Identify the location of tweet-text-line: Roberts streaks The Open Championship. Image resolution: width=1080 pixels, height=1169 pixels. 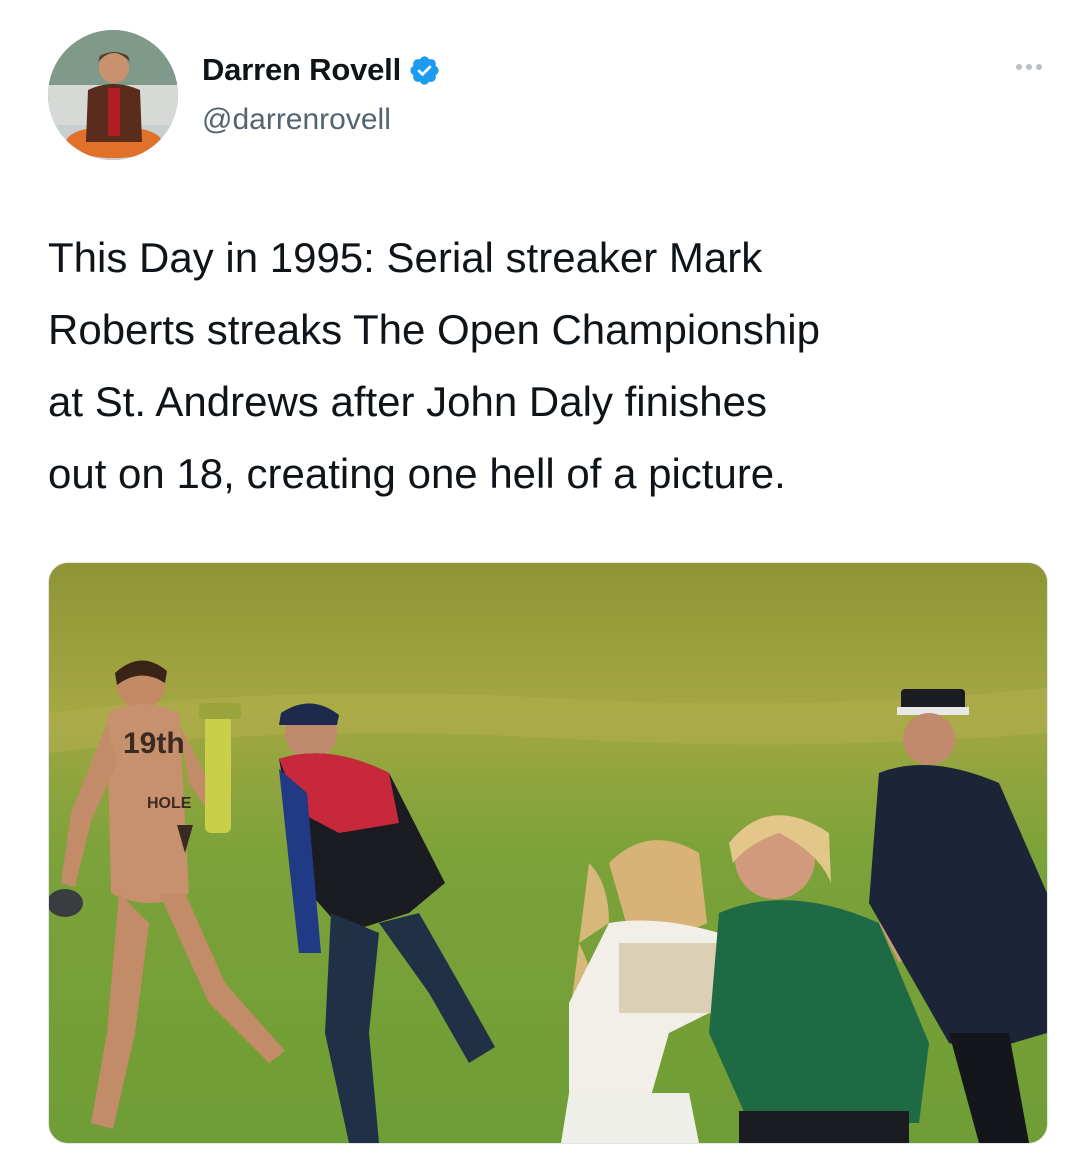
(434, 329).